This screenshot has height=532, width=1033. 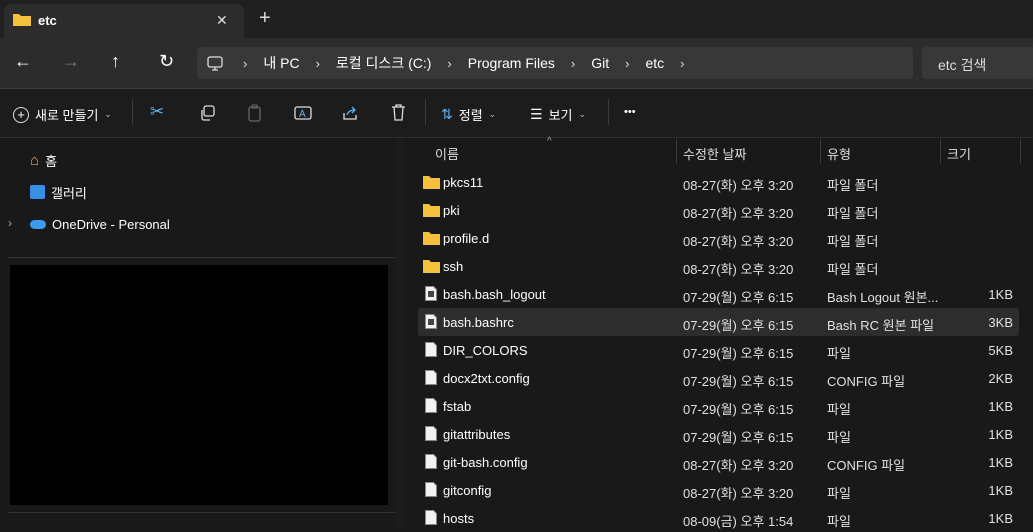 What do you see at coordinates (58, 192) in the screenshot?
I see `sidebar-item-gallery: 갤러리` at bounding box center [58, 192].